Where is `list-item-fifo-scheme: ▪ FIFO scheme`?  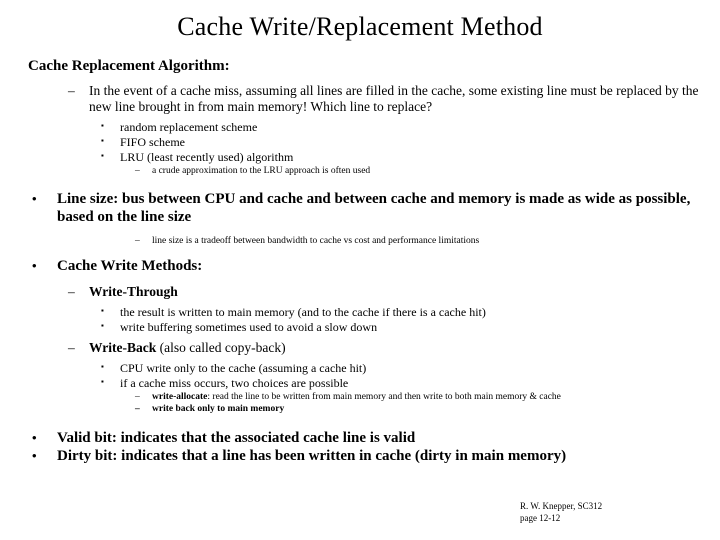 list-item-fifo-scheme: ▪ FIFO scheme is located at coordinates (360, 142).